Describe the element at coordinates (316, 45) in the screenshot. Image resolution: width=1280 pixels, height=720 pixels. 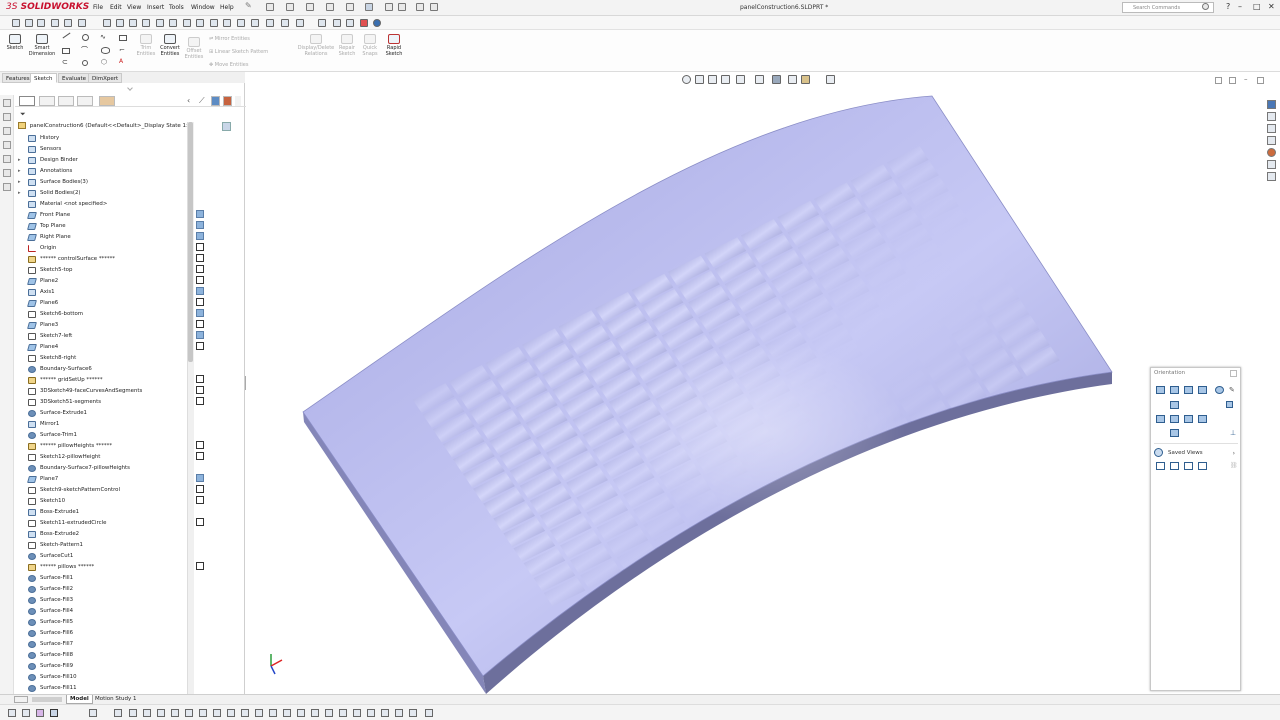
I see `display-delete-relations-button: Display/Delete Relations` at that location.